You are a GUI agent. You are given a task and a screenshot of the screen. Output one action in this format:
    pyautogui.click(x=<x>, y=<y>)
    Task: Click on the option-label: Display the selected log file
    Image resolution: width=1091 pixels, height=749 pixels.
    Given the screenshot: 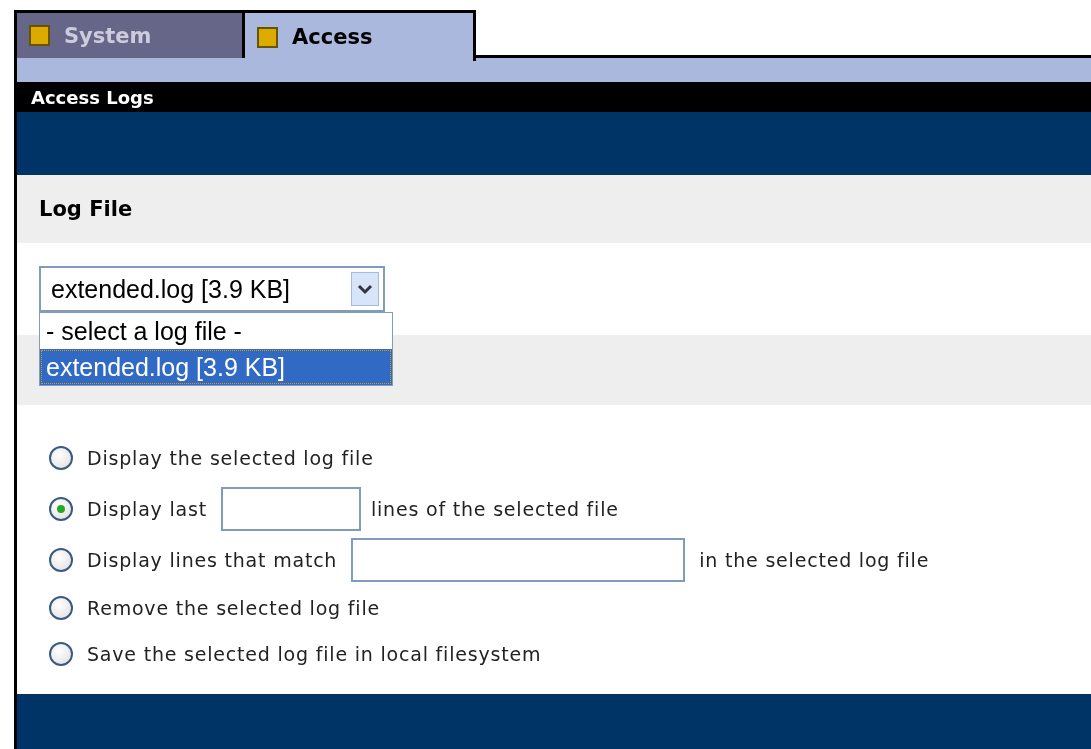 What is the action you would take?
    pyautogui.click(x=230, y=458)
    